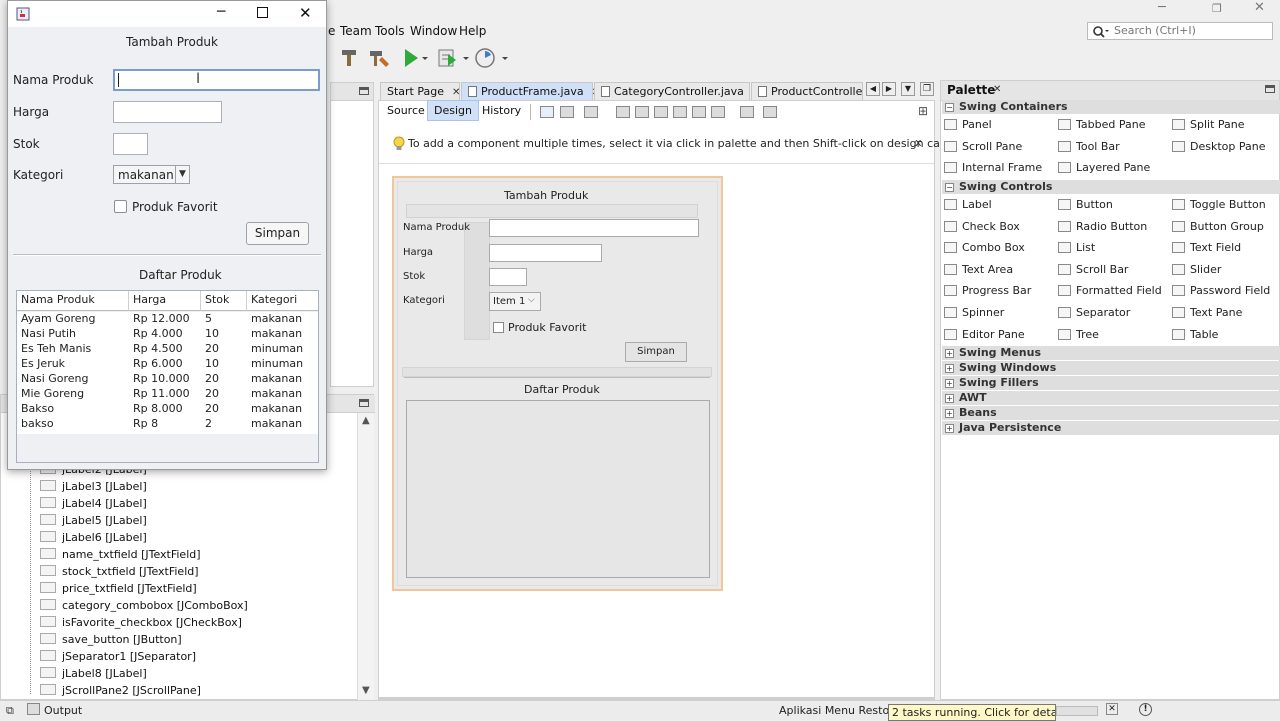 This screenshot has height=721, width=1280. Describe the element at coordinates (1208, 124) in the screenshot. I see `palette-item: Split Pane` at that location.